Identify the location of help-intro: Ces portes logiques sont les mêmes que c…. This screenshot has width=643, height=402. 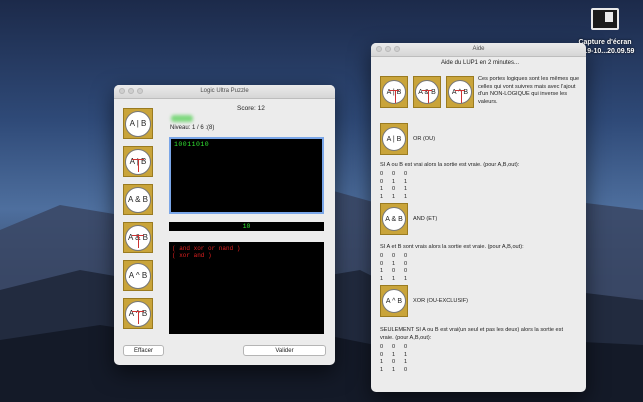
(529, 90).